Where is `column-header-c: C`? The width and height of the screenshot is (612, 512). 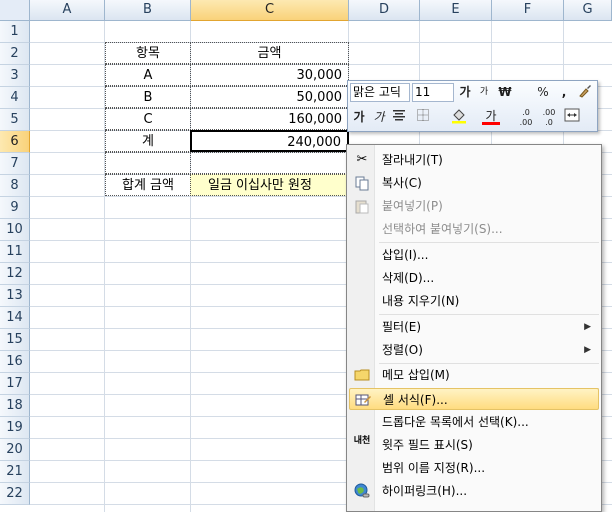
column-header-c: C is located at coordinates (270, 10).